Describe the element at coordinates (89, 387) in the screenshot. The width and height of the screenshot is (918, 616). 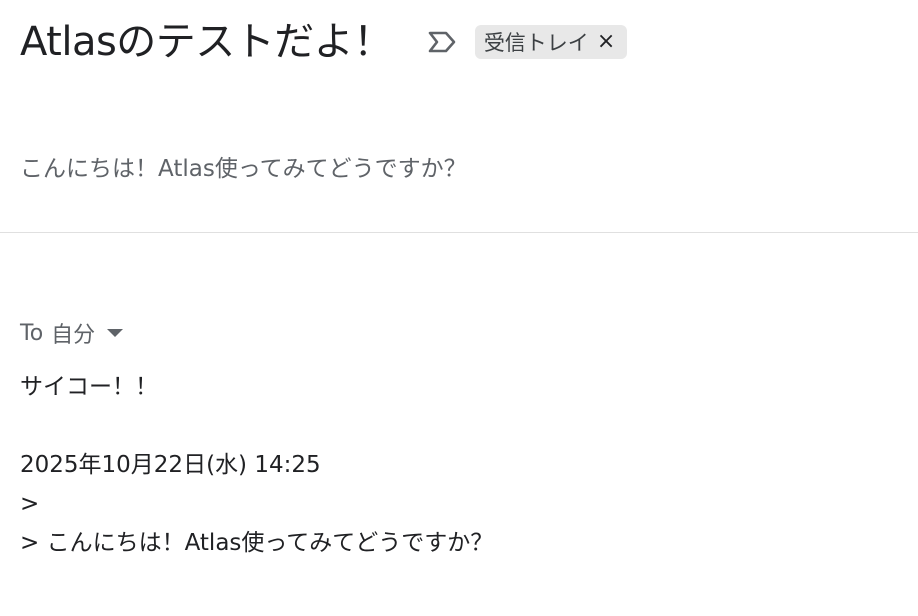
I see `body-line: サイコー！！` at that location.